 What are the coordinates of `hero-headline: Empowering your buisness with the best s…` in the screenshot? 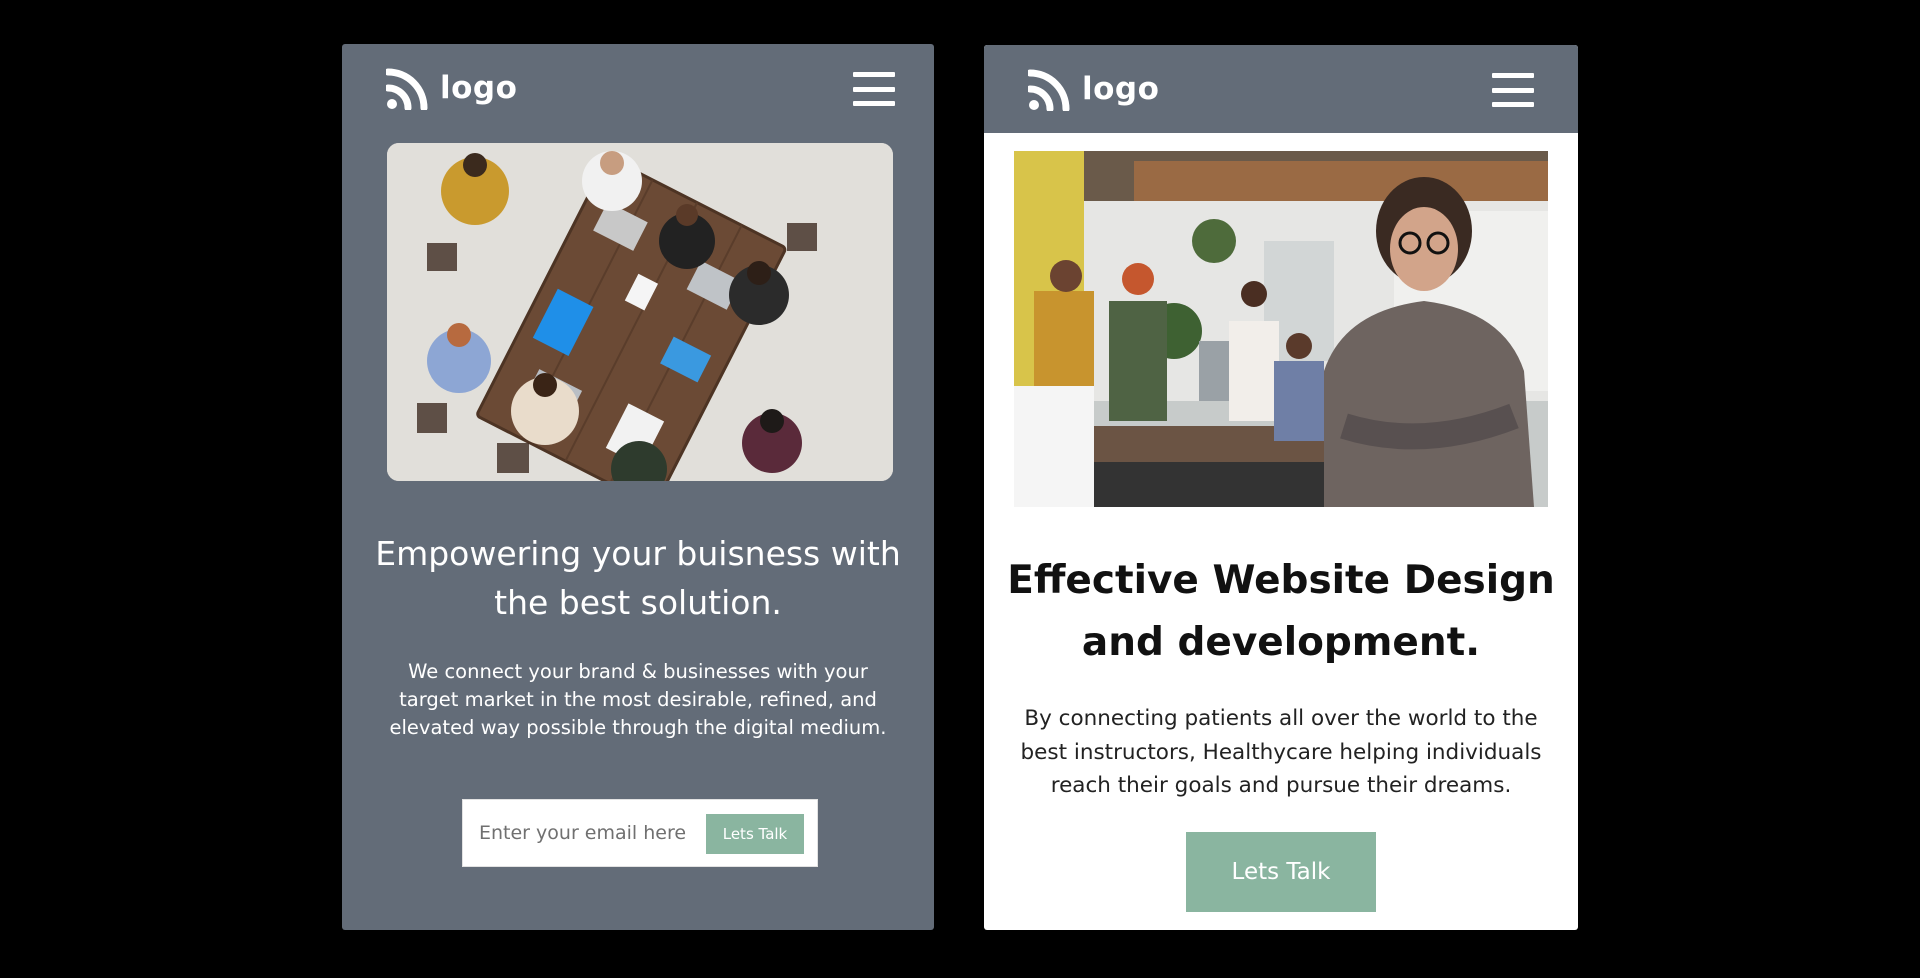 It's located at (638, 578).